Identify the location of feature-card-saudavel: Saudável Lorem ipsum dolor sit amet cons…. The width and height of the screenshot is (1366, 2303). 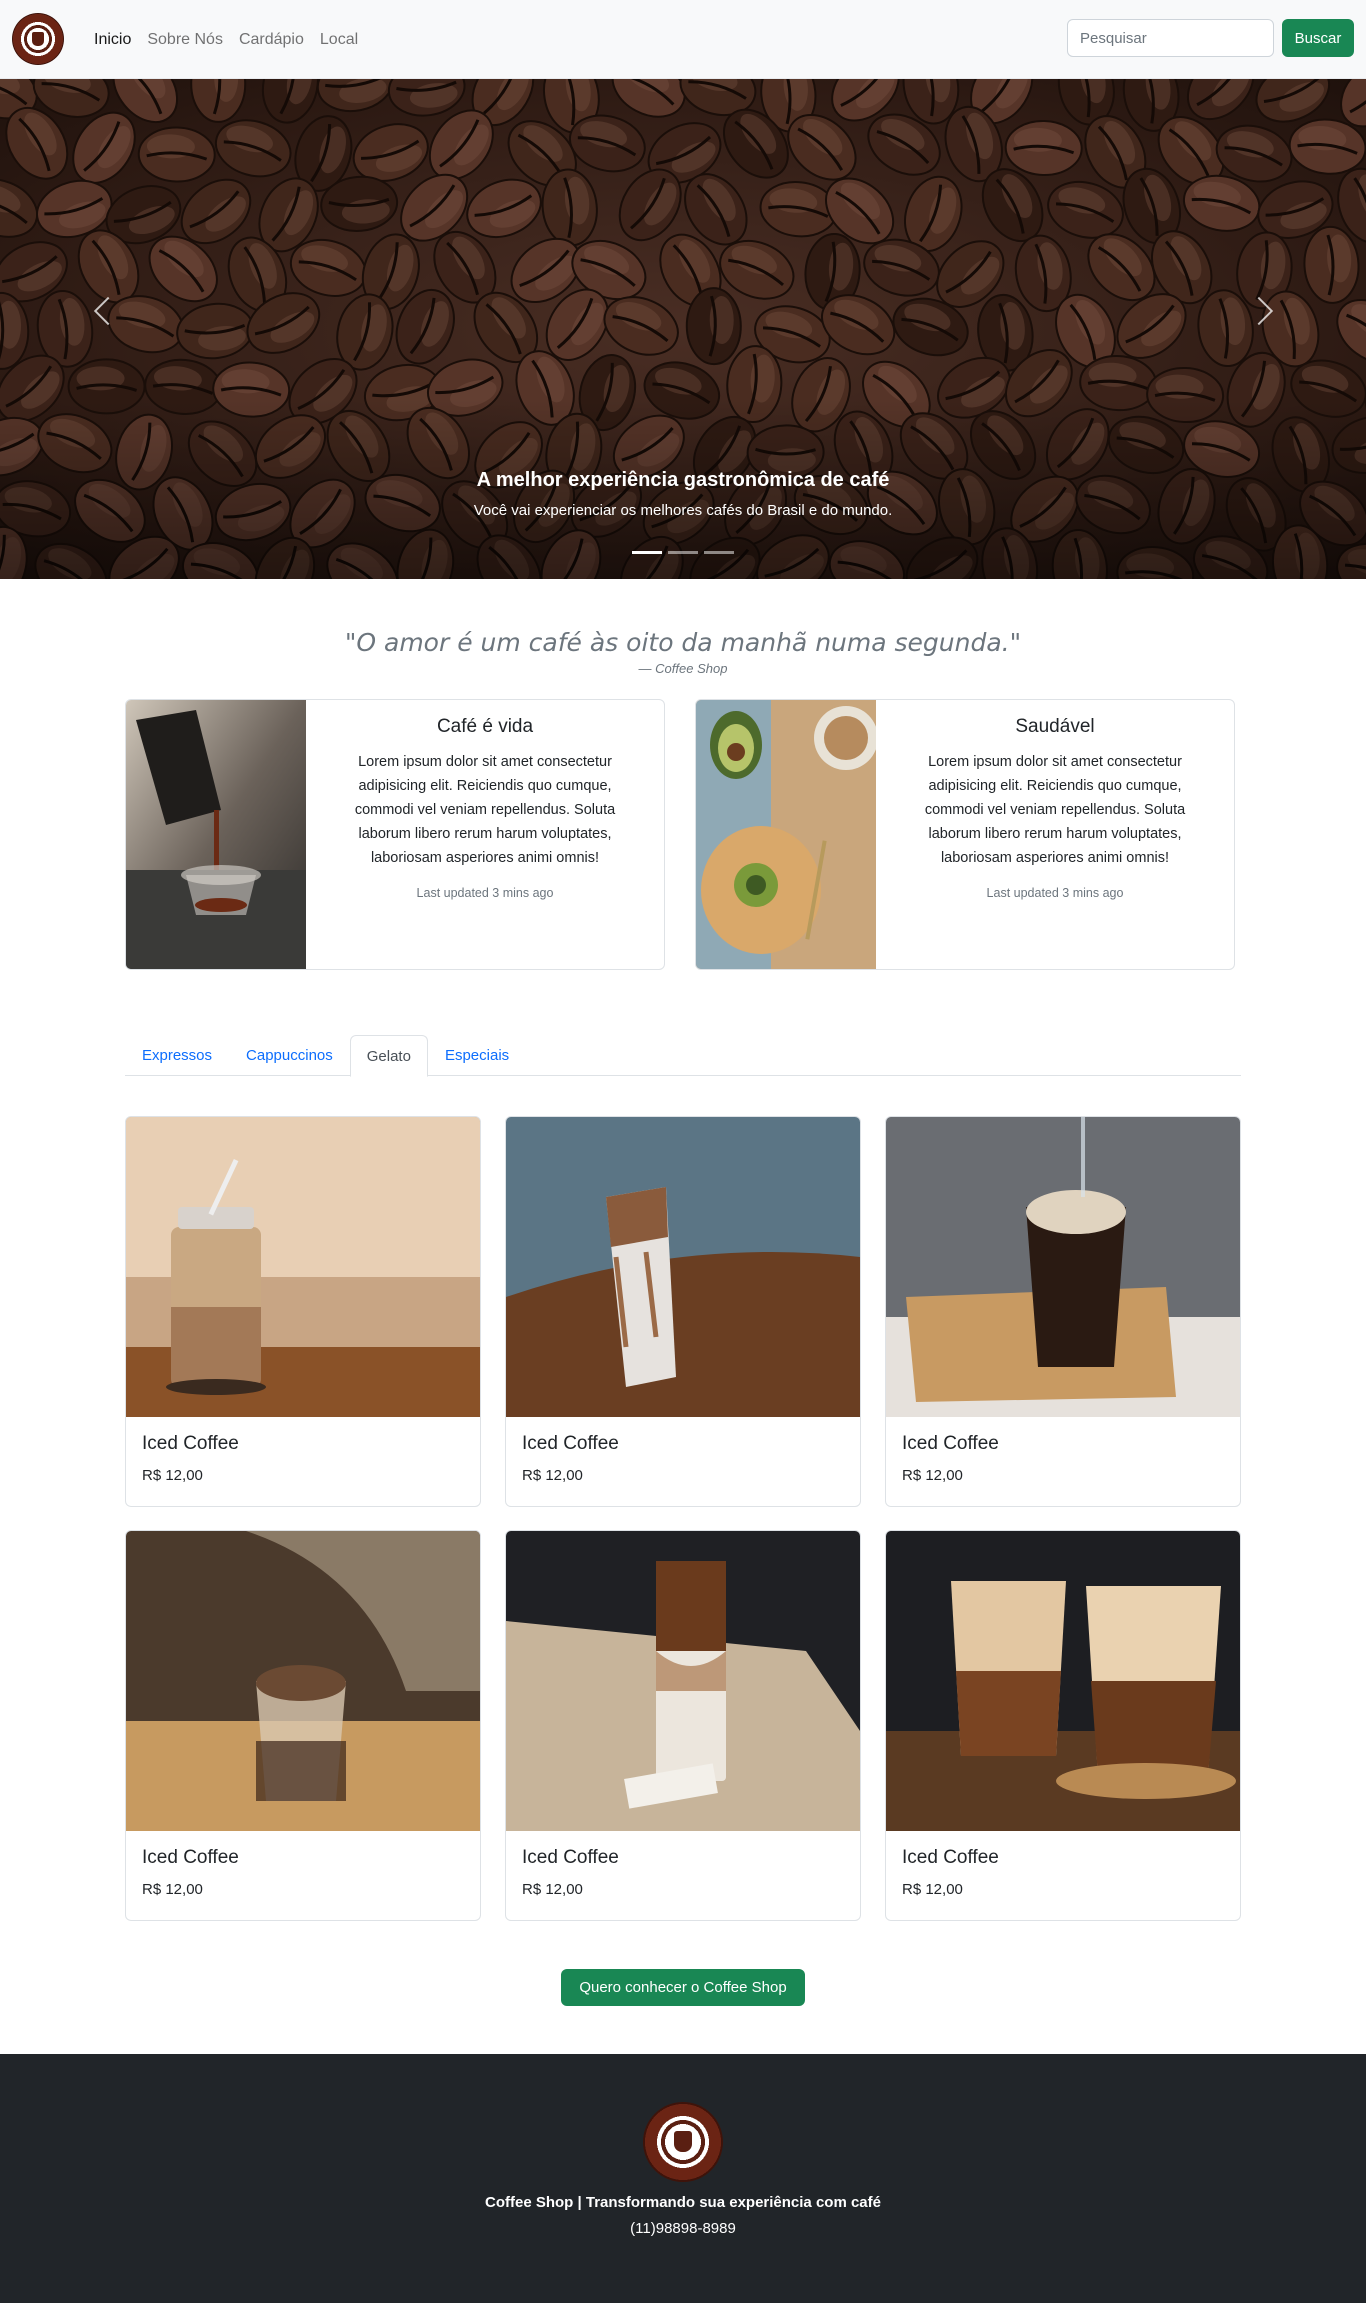
(965, 834).